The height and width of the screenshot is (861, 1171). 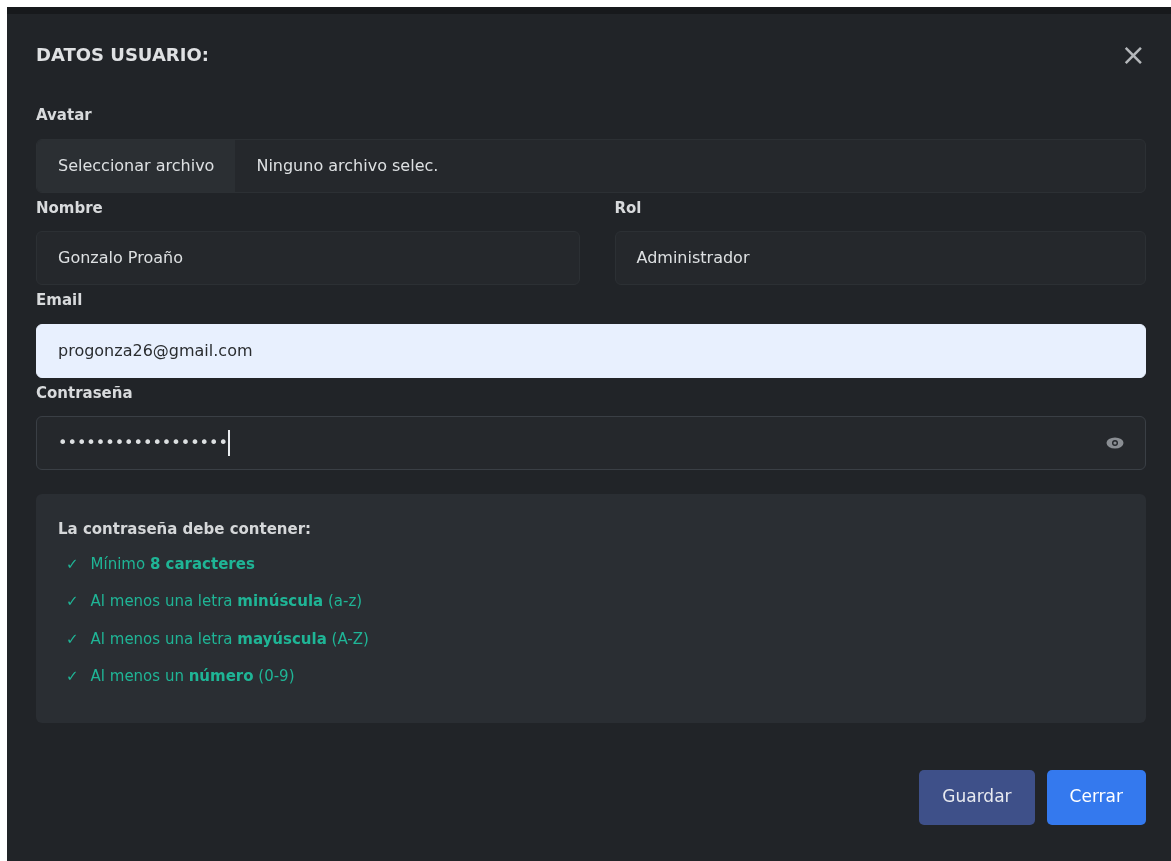 What do you see at coordinates (64, 115) in the screenshot?
I see `field-label: Avatar` at bounding box center [64, 115].